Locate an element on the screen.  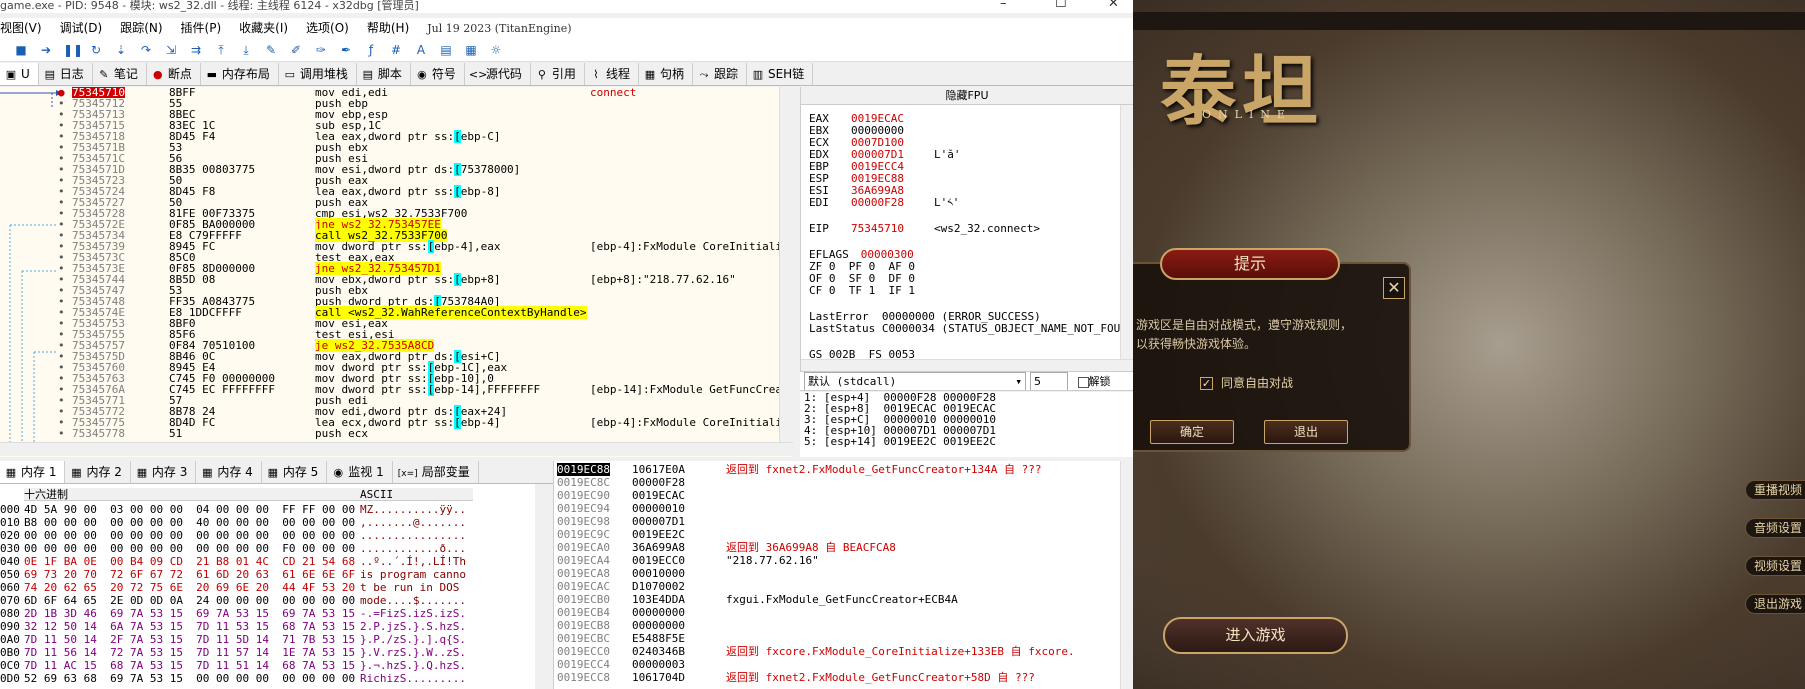
run-to-user-code-icon: ⤓ is located at coordinates (246, 50).